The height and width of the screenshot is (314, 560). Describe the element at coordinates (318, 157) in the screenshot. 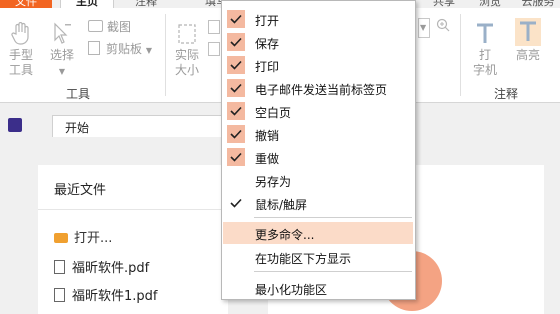

I see `menu-item-redo: 重做` at that location.